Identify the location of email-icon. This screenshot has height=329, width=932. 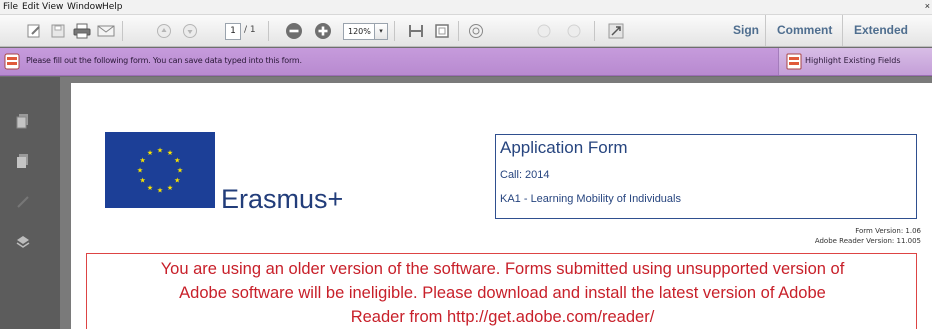
(106, 31).